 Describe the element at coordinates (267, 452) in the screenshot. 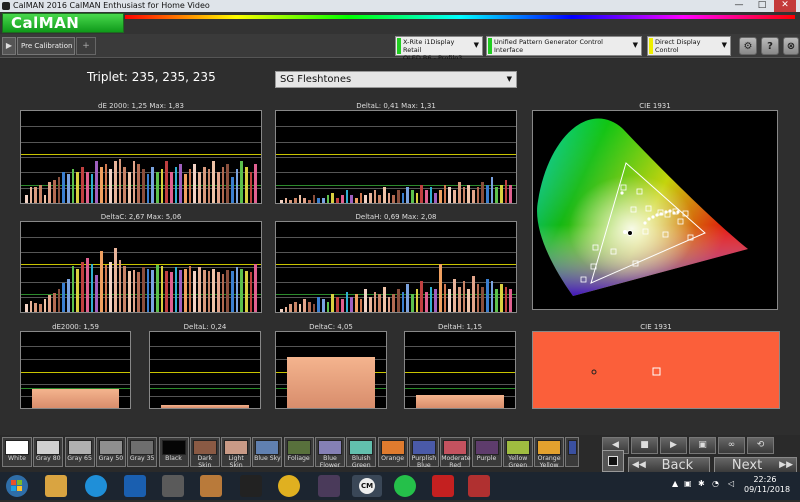

I see `swatch-blue-sky: Blue Sky` at that location.